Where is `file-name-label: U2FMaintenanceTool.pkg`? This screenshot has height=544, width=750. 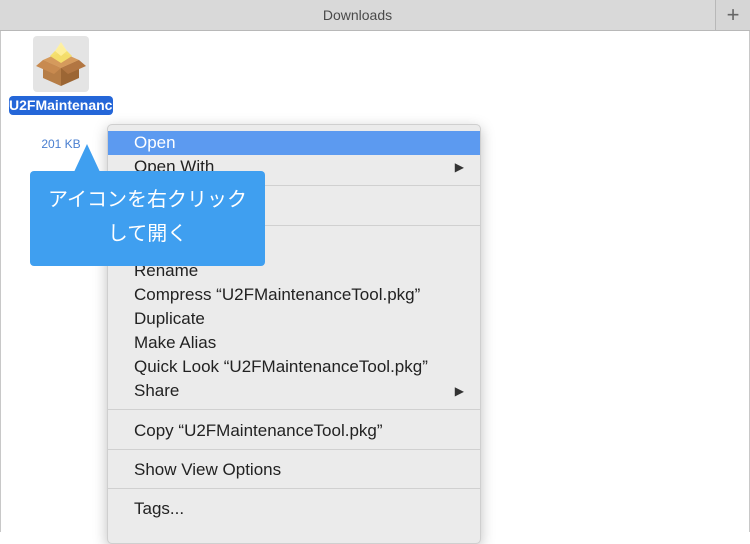
file-name-label: U2FMaintenanceTool.pkg is located at coordinates (93, 105).